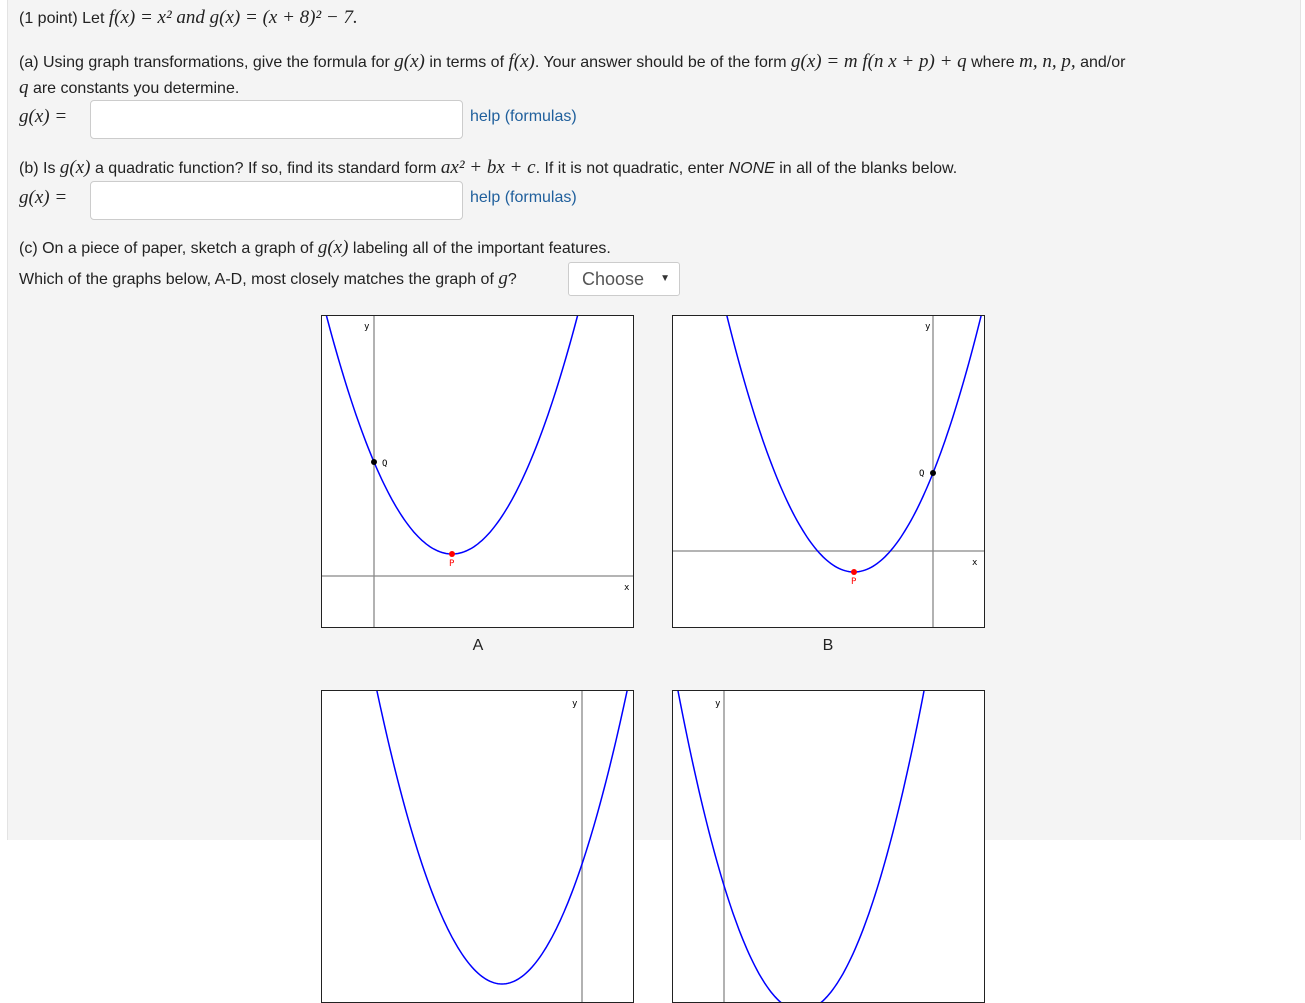  What do you see at coordinates (24, 87) in the screenshot?
I see `math: q` at bounding box center [24, 87].